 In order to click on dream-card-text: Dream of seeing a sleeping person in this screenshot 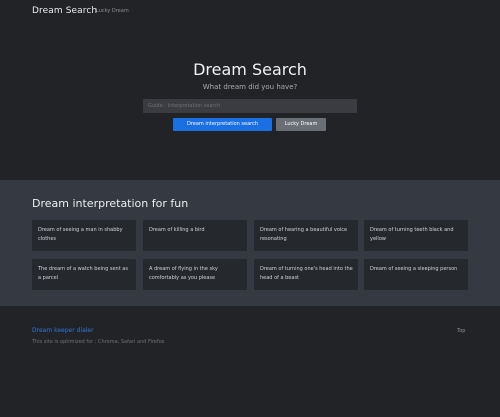, I will do `click(414, 269)`.